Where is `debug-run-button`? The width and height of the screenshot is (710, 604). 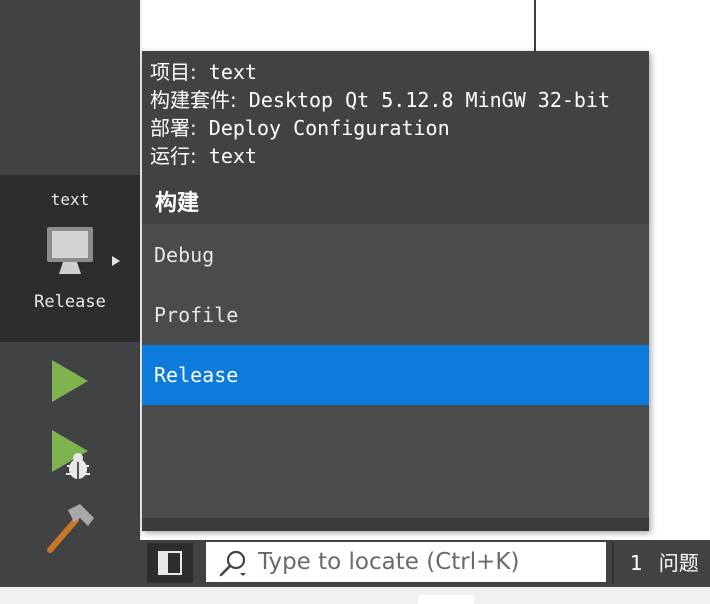
debug-run-button is located at coordinates (70, 454).